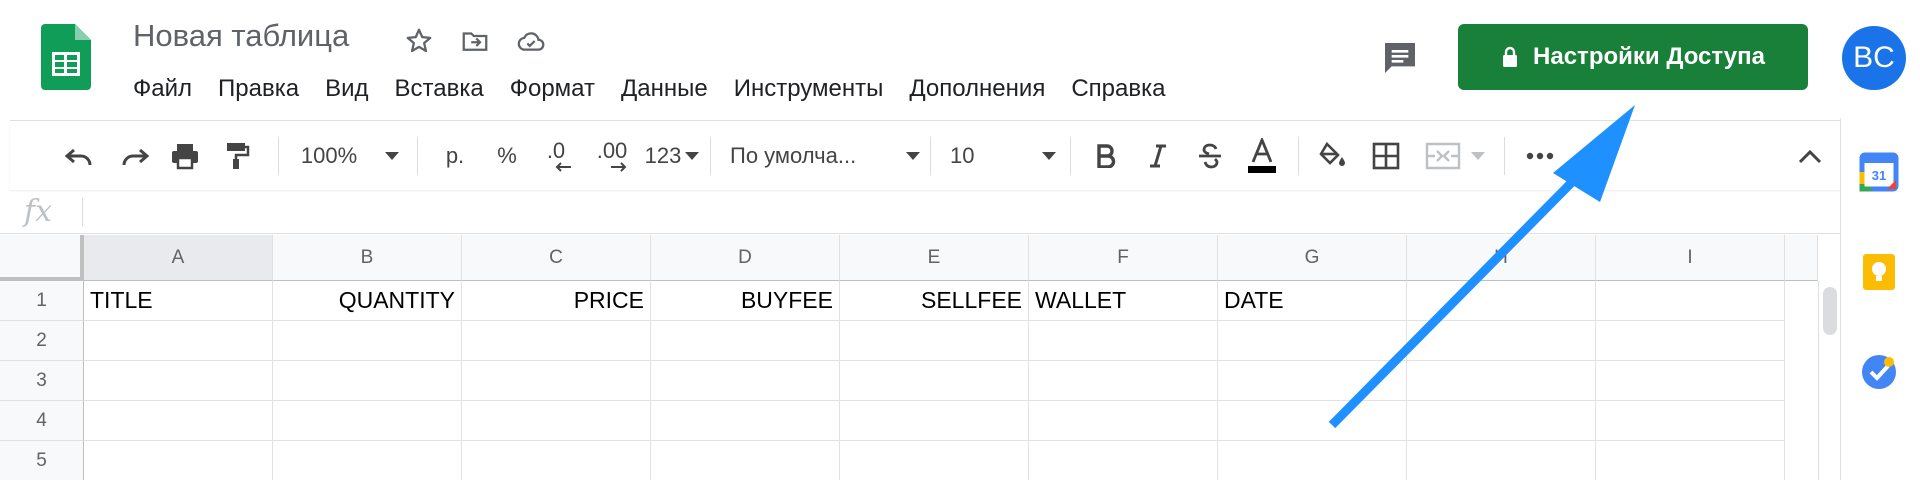  Describe the element at coordinates (350, 156) in the screenshot. I see `zoom-select: 100%` at that location.